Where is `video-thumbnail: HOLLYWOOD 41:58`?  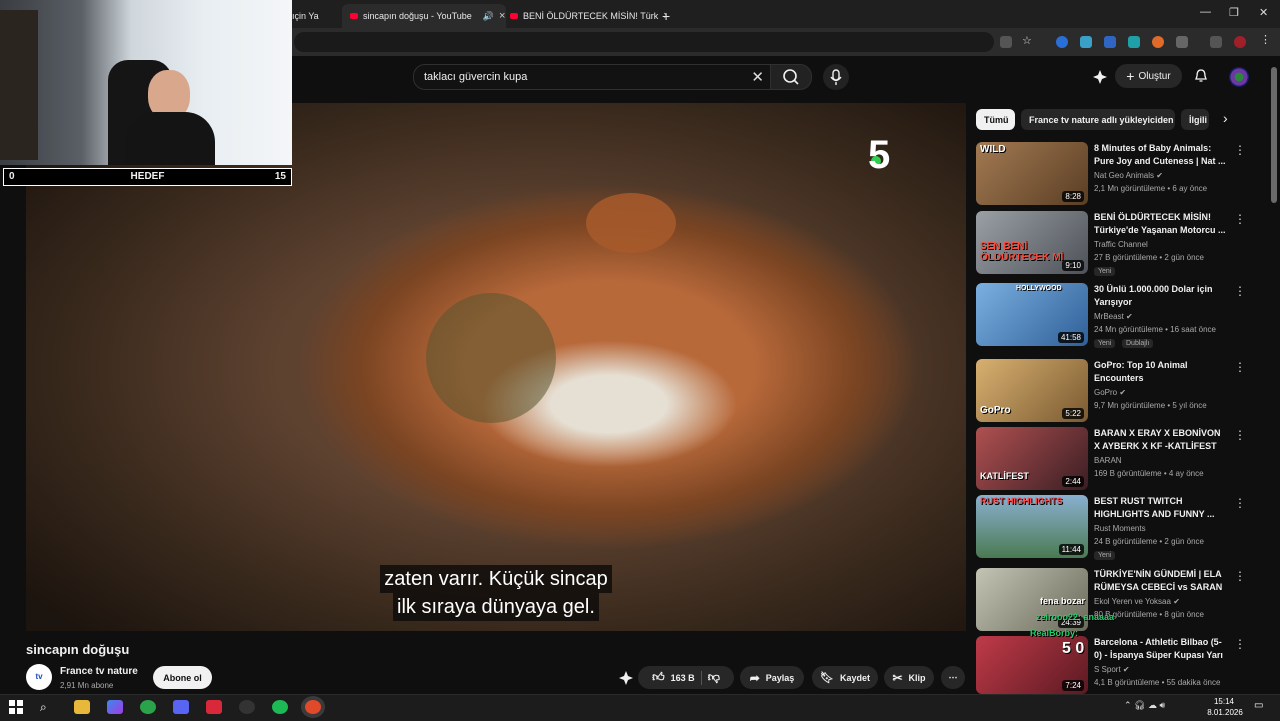 video-thumbnail: HOLLYWOOD 41:58 is located at coordinates (1032, 314).